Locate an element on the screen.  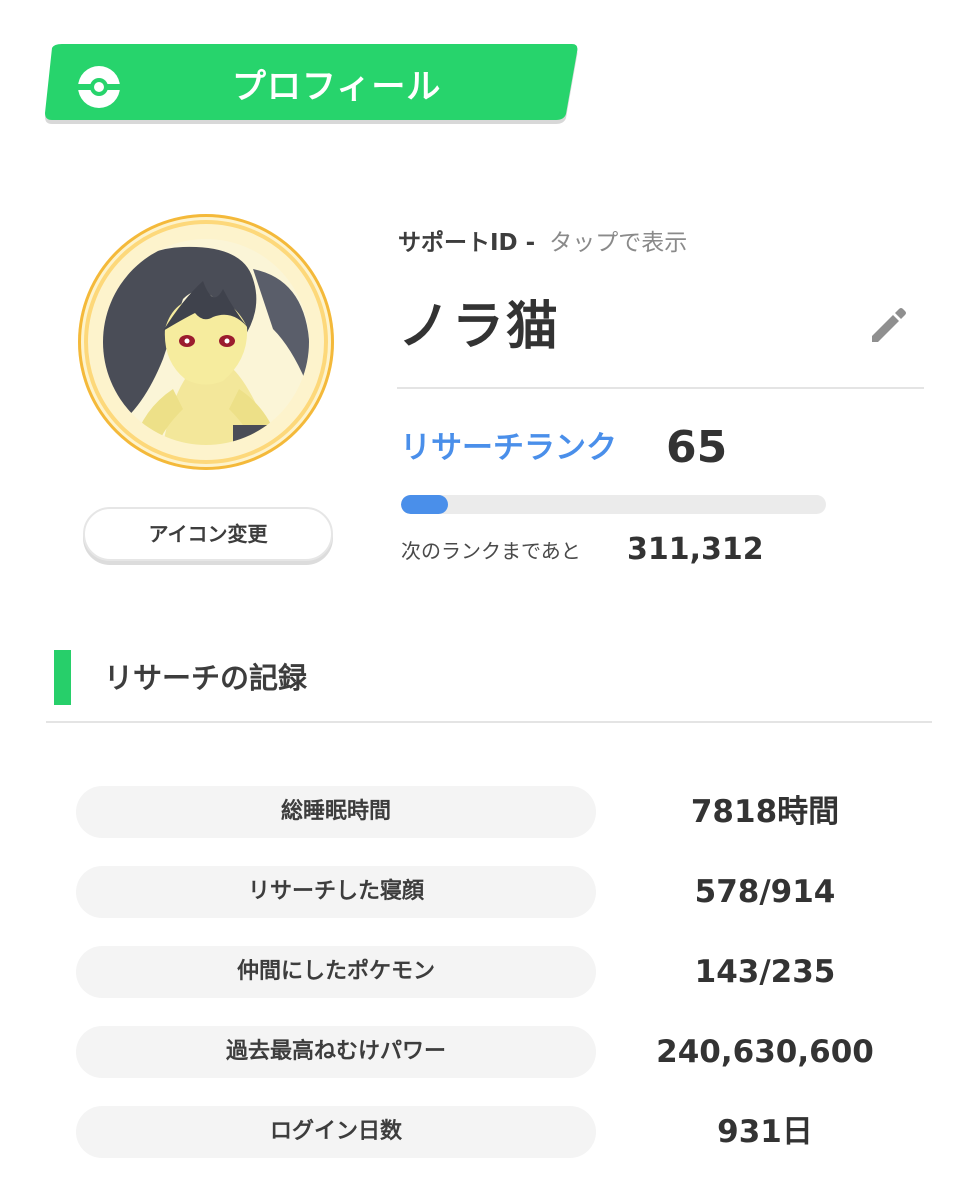
change-icon-button: アイコン変更 is located at coordinates (208, 534).